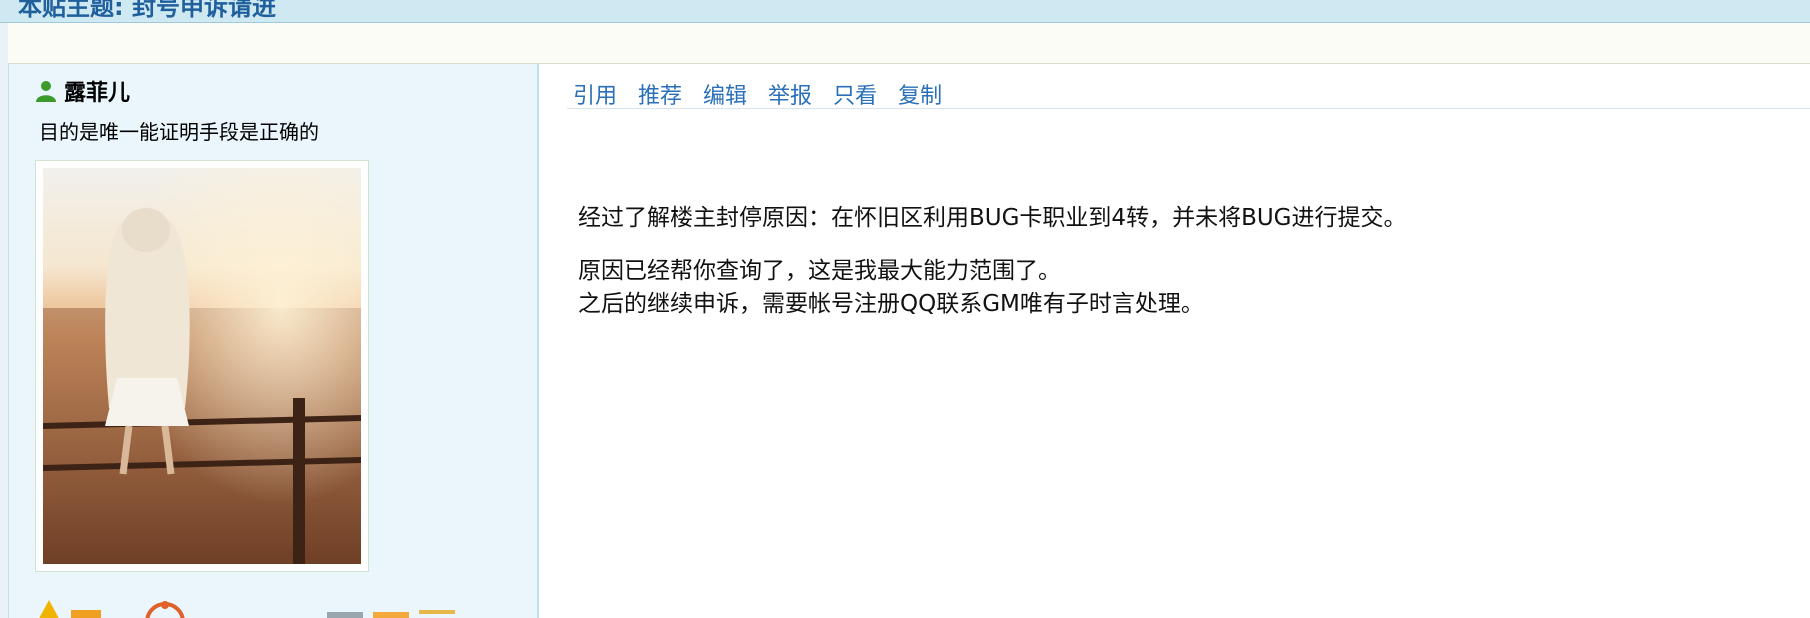 This screenshot has width=1810, height=618. I want to click on medal-row, so click(265, 605).